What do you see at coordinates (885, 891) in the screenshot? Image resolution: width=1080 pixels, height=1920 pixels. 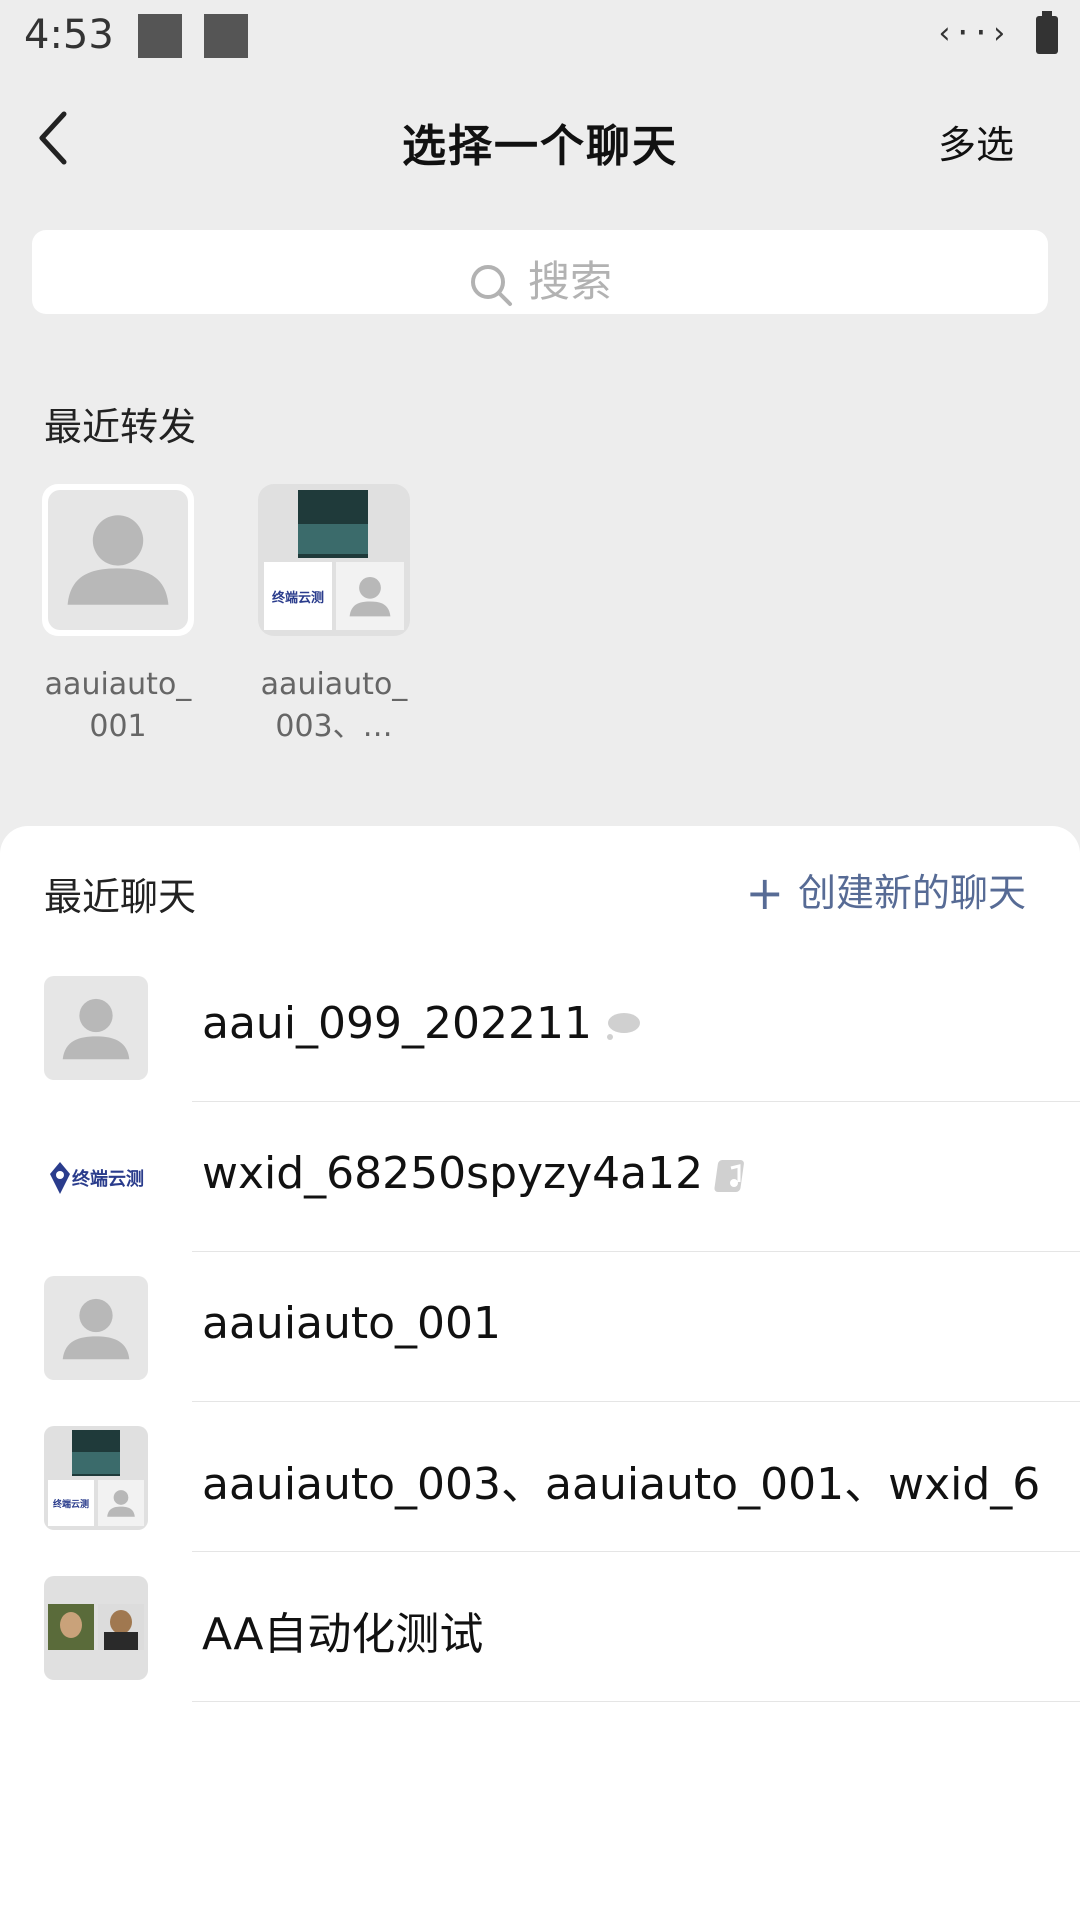 I see `create-new-chat-button: + 创建新的聊天` at bounding box center [885, 891].